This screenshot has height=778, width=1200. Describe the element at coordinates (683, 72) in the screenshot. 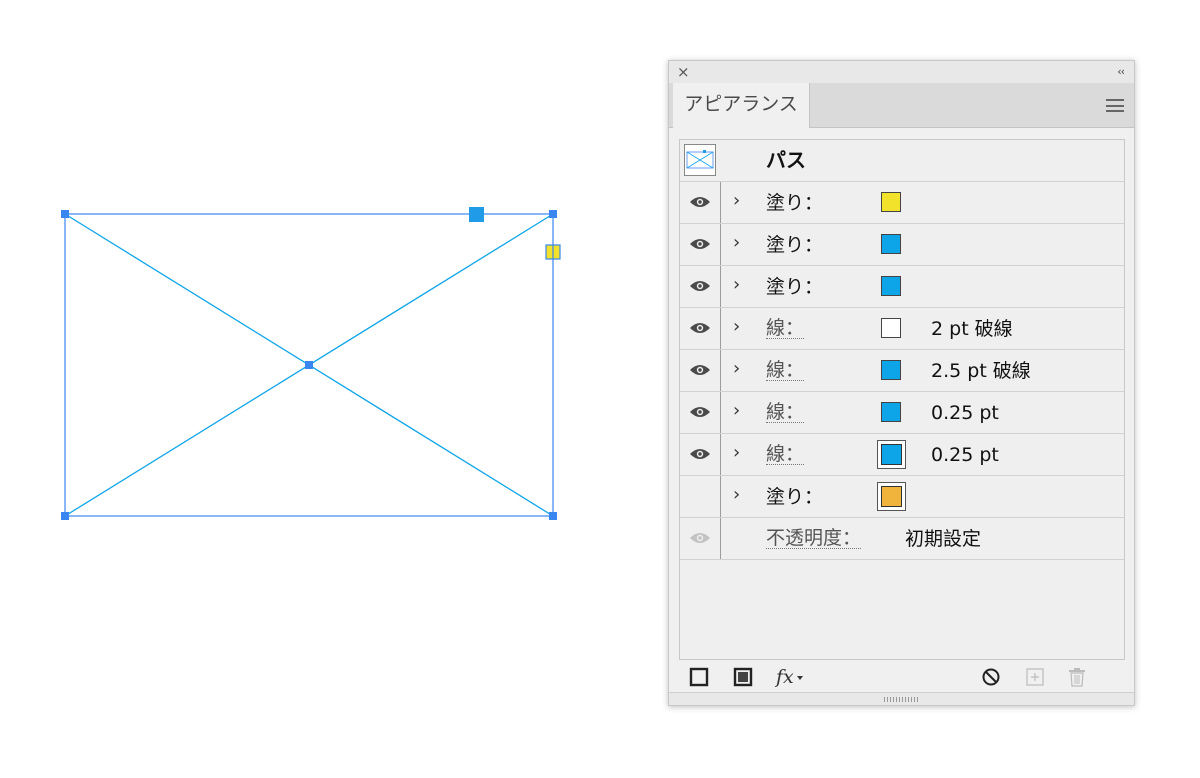

I see `close-icon: ×` at that location.